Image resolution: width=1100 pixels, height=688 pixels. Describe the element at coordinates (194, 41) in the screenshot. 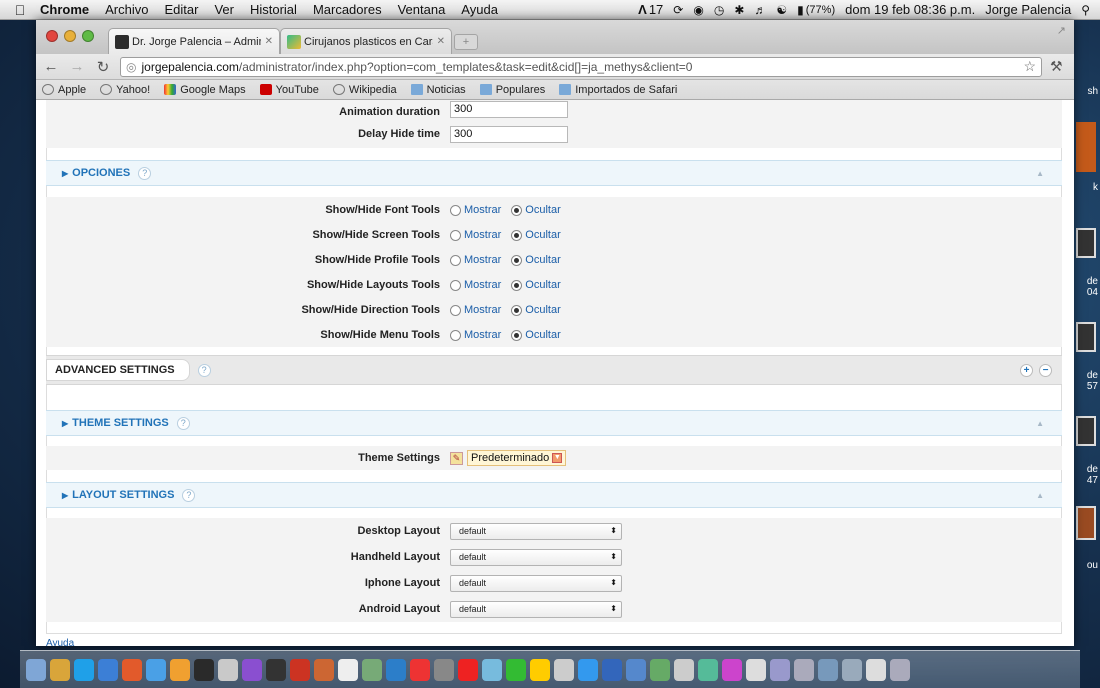

I see `tab-admin: Dr. Jorge Palencia – Administ ✕` at that location.